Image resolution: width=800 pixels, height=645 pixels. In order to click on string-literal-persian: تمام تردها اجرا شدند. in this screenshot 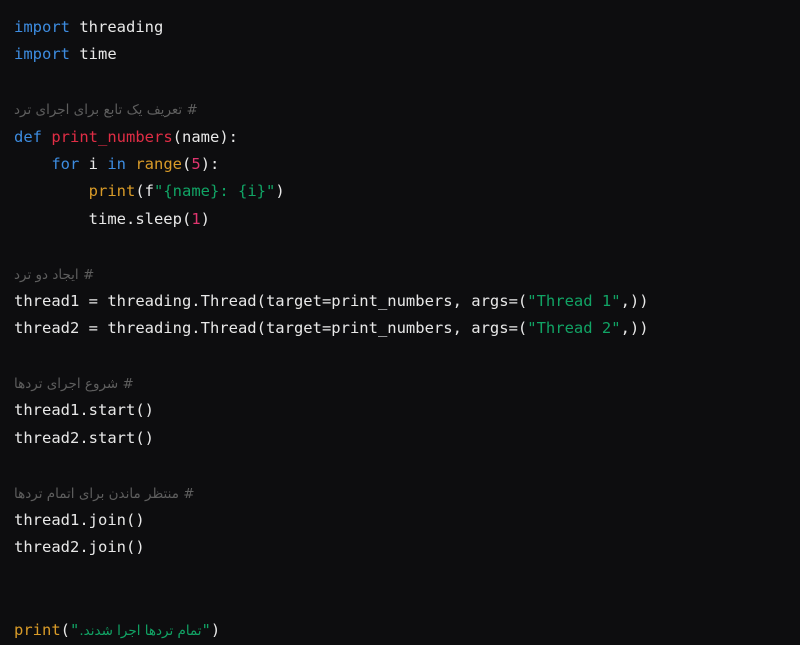, I will do `click(140, 630)`.